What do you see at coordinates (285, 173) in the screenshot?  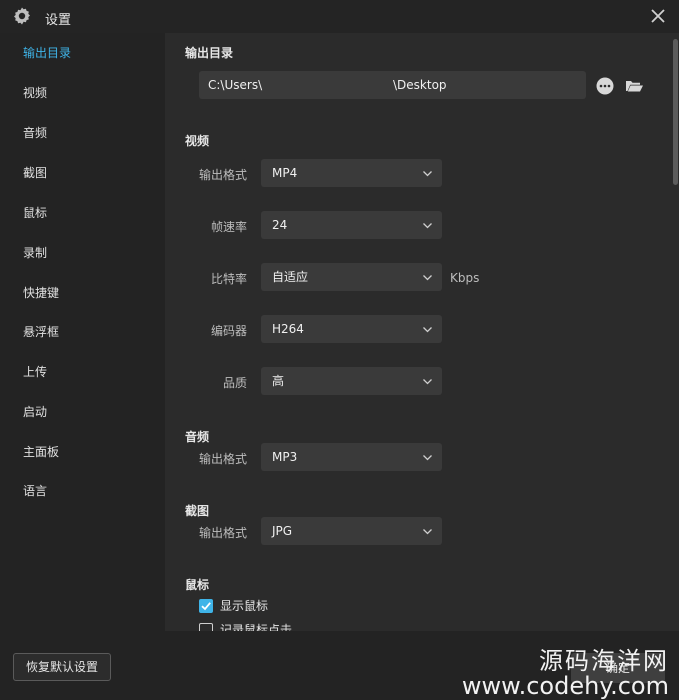 I see `video-format-value: MP4` at bounding box center [285, 173].